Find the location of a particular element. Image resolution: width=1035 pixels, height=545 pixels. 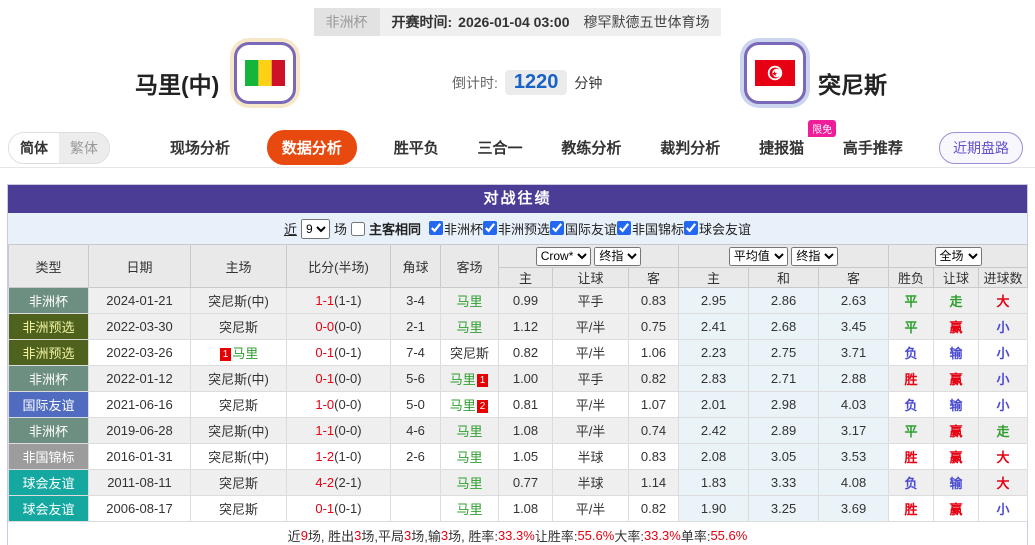

ah-stage-select: 终指 is located at coordinates (618, 256).